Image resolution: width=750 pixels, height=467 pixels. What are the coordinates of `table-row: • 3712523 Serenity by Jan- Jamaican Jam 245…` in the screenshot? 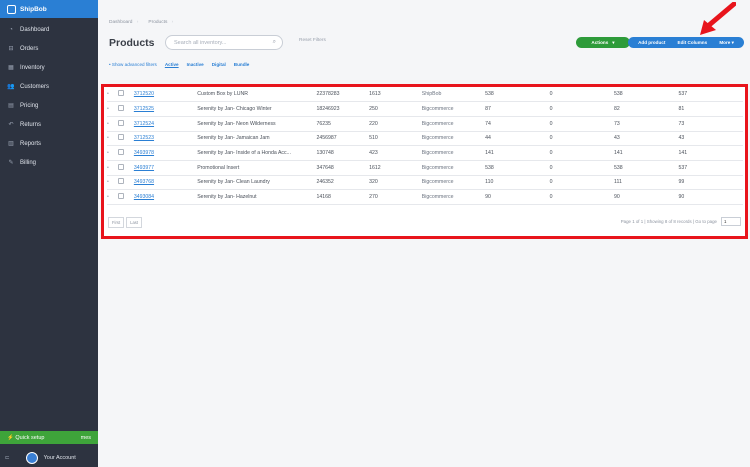 It's located at (425, 139).